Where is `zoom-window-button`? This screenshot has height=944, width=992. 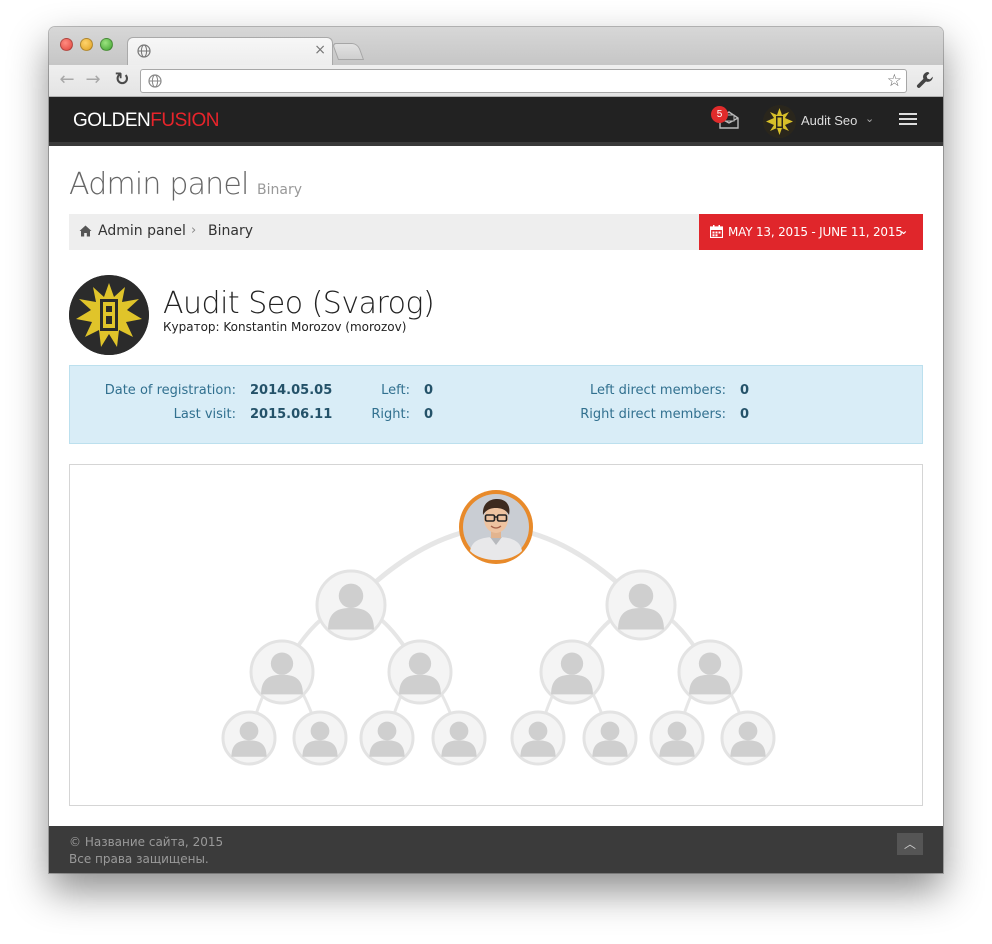 zoom-window-button is located at coordinates (106, 44).